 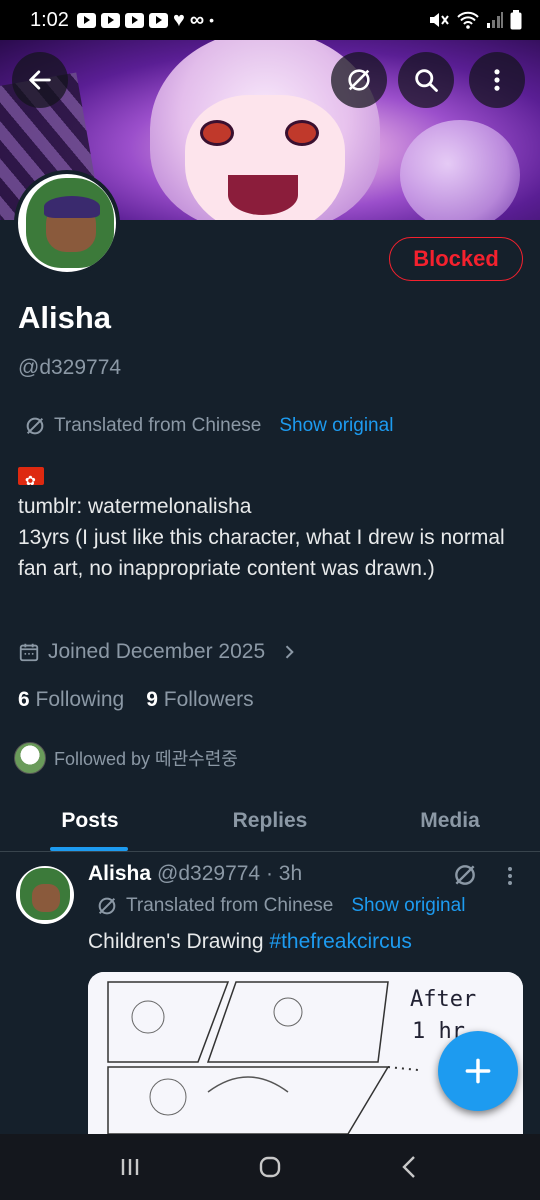 I want to click on translate-button, so click(x=359, y=80).